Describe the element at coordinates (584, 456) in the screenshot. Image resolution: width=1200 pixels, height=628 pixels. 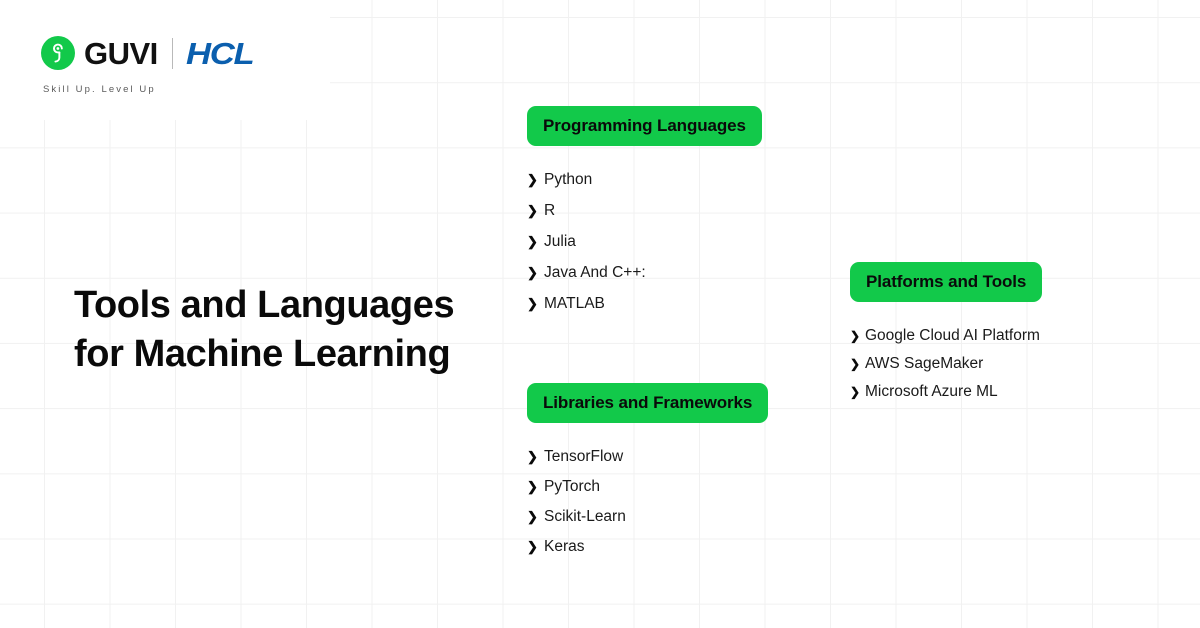
I see `list-item-label: TensorFlow` at that location.